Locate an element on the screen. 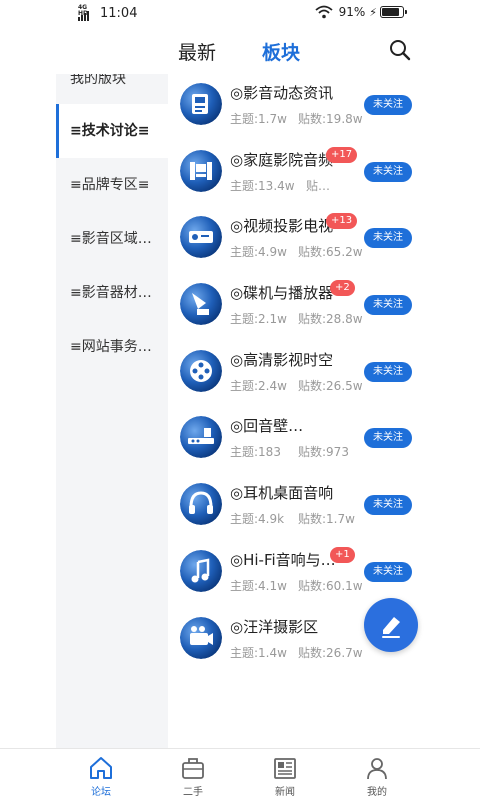  status-right: 91% ⚡ is located at coordinates (361, 12).